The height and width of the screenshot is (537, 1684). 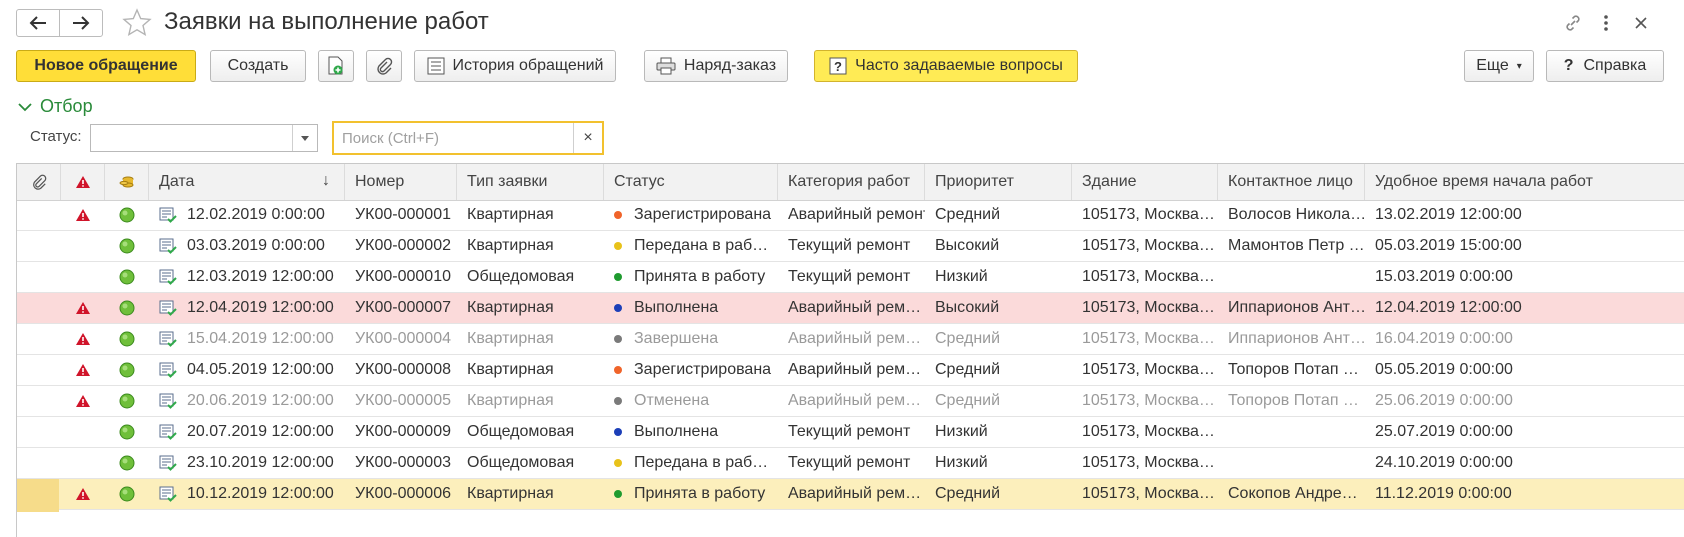 I want to click on new-request-button: Новое обращение, so click(x=106, y=66).